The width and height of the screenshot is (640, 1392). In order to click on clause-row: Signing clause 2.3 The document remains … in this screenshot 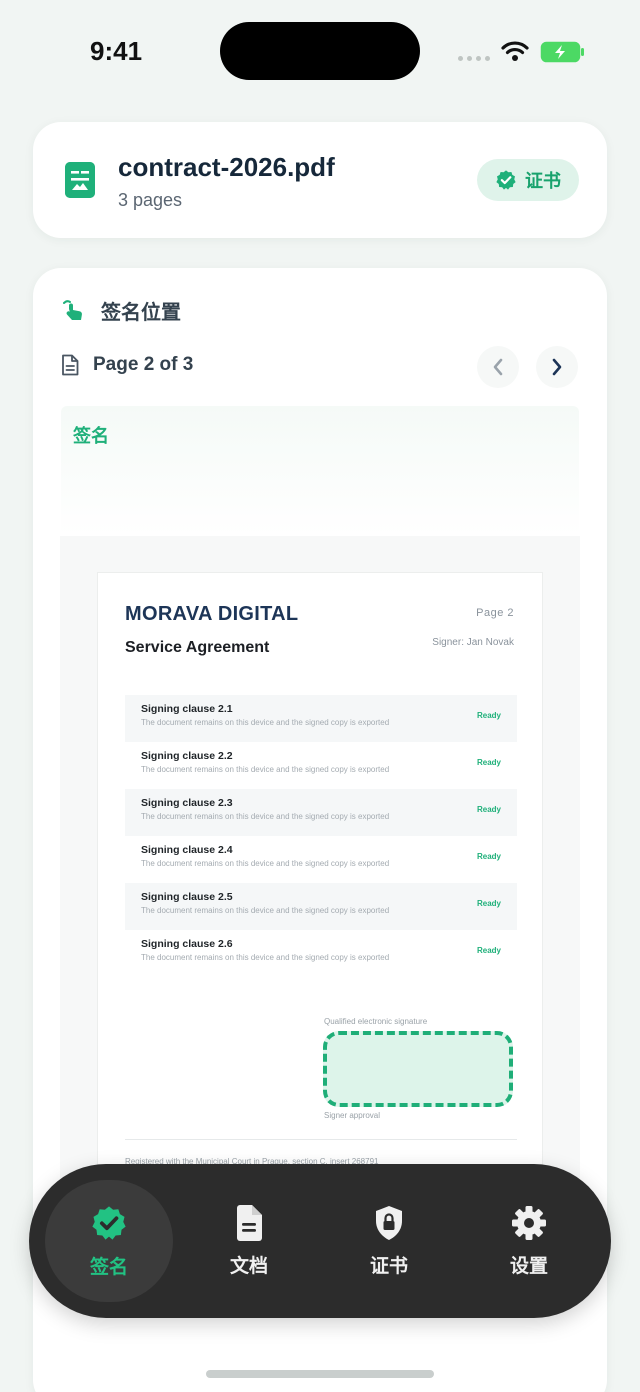, I will do `click(321, 812)`.